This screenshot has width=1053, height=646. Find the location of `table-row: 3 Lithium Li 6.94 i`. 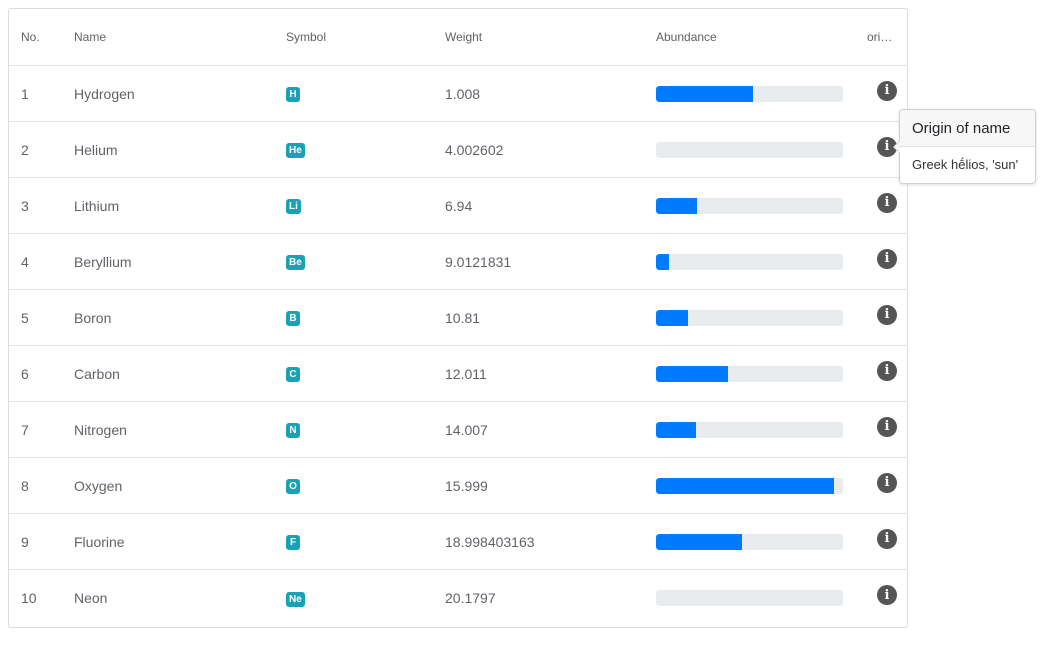

table-row: 3 Lithium Li 6.94 i is located at coordinates (458, 206).